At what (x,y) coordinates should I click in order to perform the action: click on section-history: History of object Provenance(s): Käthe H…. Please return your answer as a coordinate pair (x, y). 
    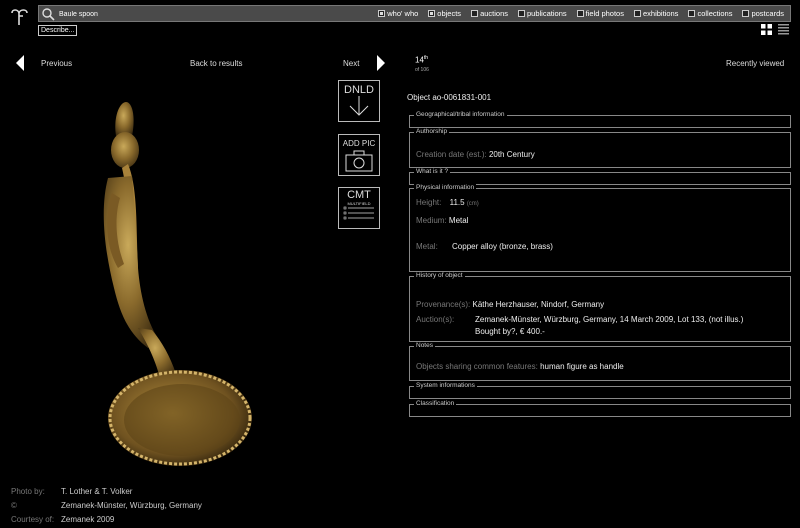
    Looking at the image, I should click on (600, 307).